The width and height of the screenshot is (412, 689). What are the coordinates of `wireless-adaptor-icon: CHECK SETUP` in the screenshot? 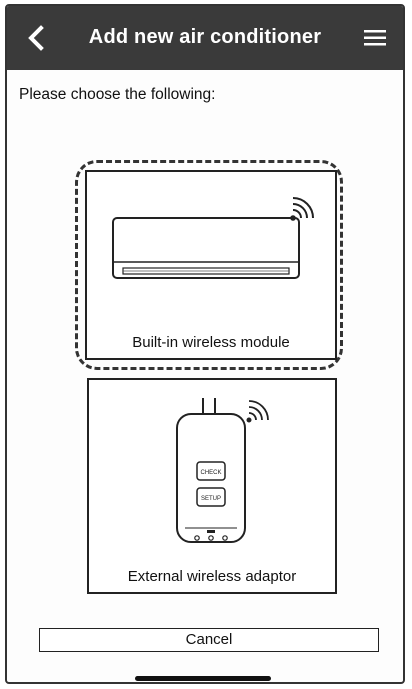 It's located at (222, 470).